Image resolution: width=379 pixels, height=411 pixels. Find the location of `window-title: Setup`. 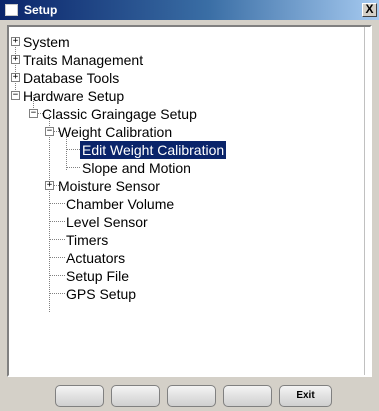

window-title: Setup is located at coordinates (41, 10).